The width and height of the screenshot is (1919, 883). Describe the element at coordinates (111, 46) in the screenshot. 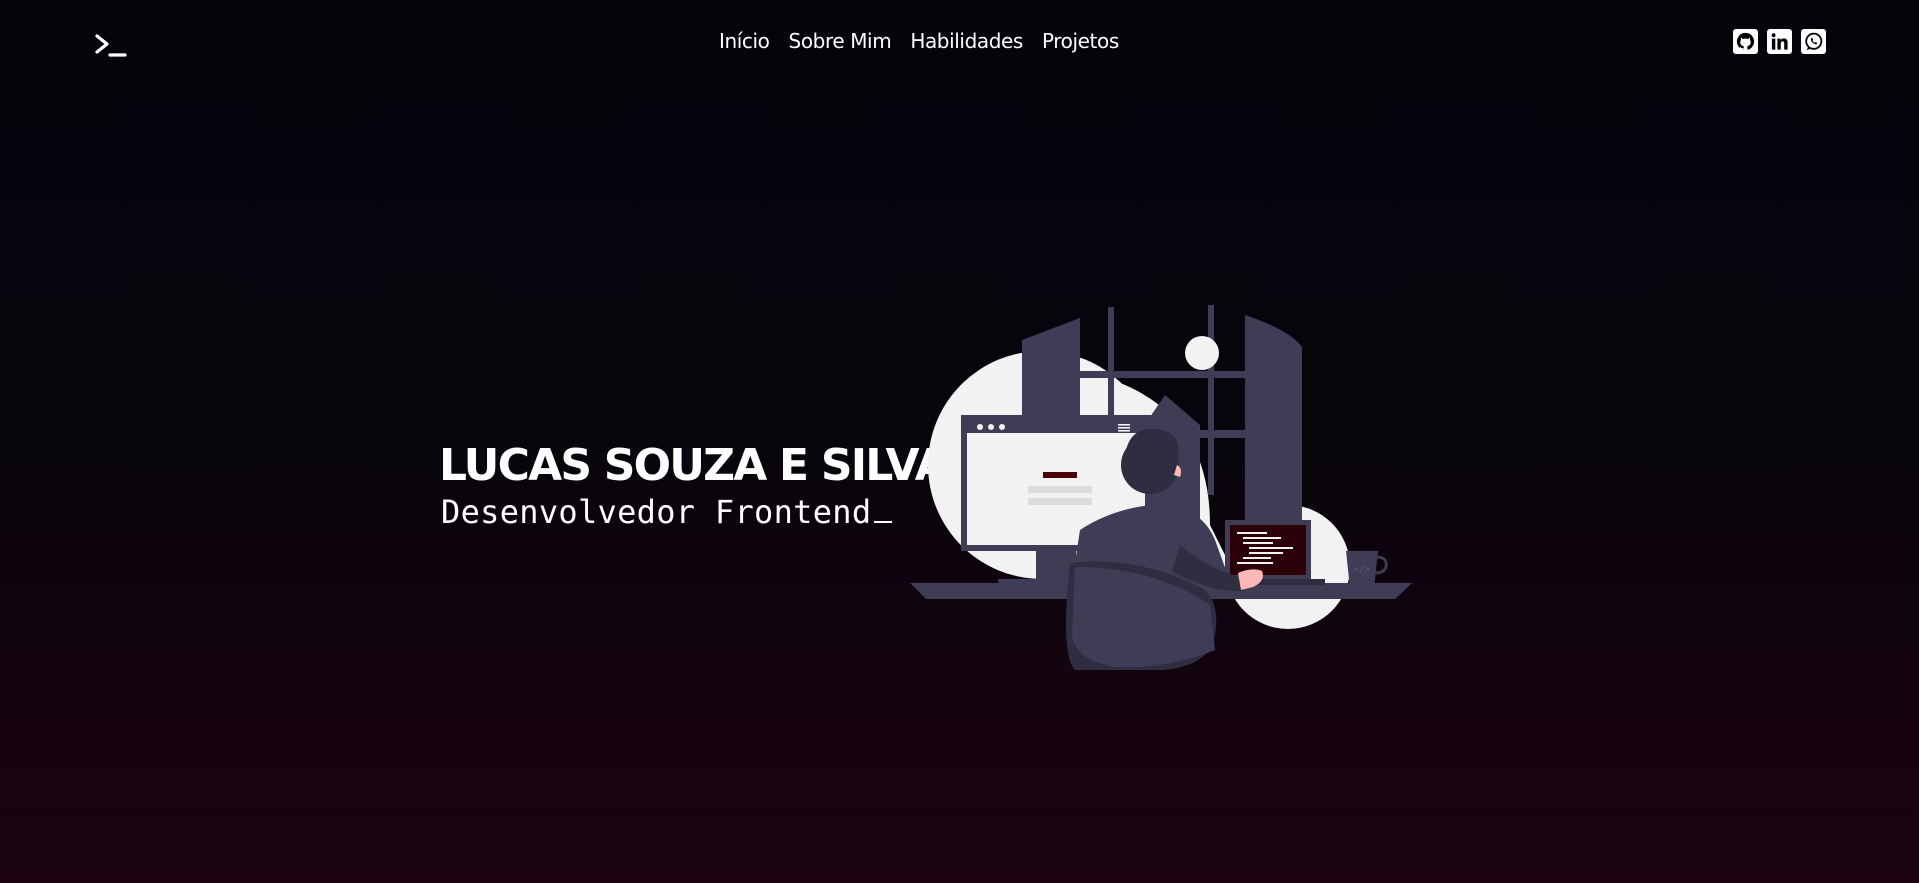

I see `terminal-prompt-icon` at that location.